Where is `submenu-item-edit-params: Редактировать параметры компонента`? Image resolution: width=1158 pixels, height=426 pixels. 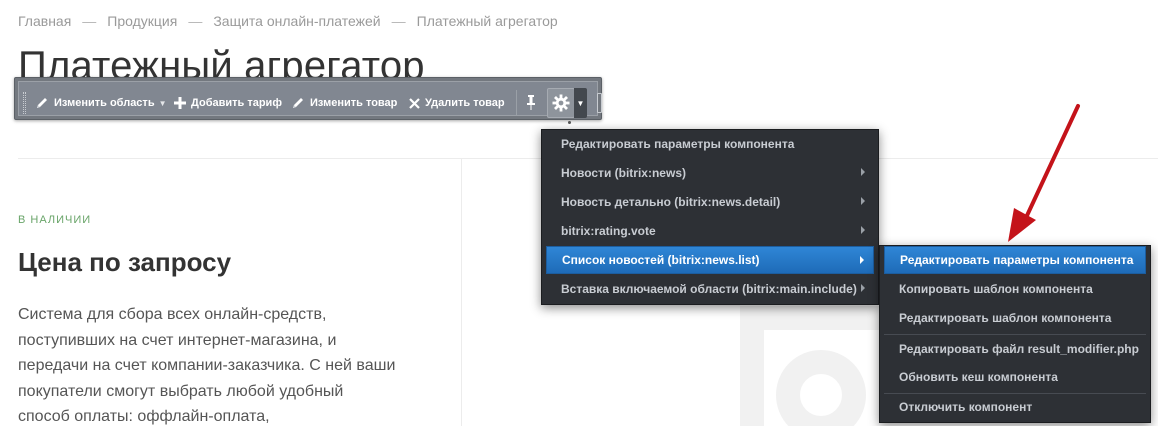 submenu-item-edit-params: Редактировать параметры компонента is located at coordinates (1015, 260).